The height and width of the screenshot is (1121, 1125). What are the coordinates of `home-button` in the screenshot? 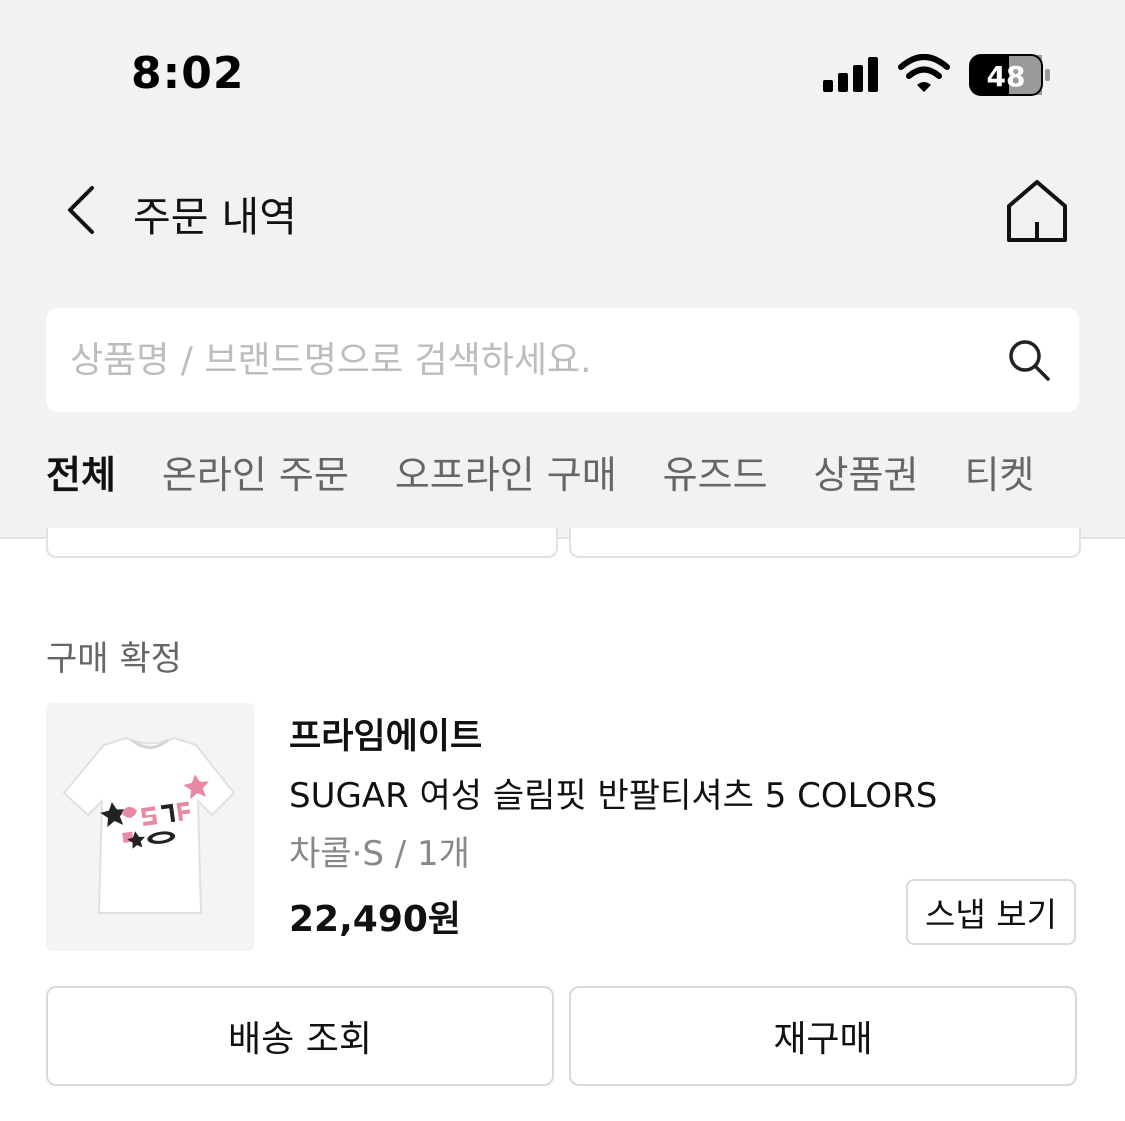 It's located at (1037, 211).